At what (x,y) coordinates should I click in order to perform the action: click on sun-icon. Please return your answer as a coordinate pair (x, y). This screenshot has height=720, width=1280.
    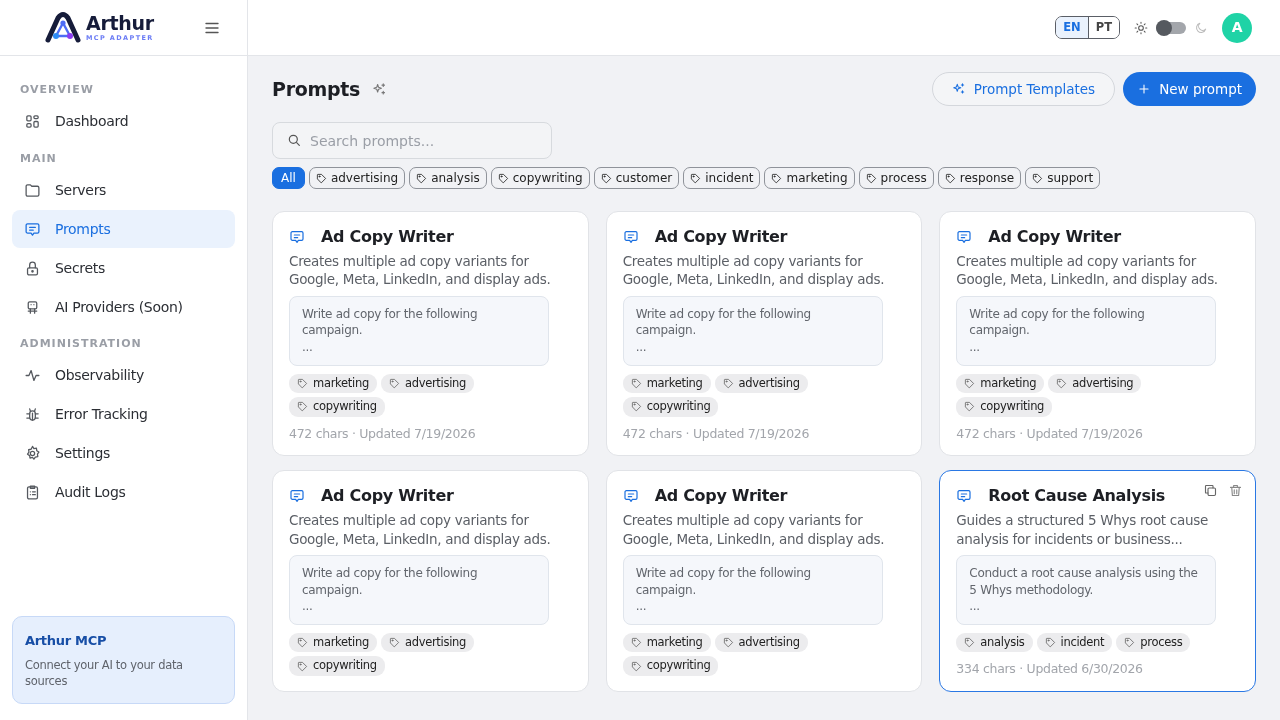
    Looking at the image, I should click on (1141, 27).